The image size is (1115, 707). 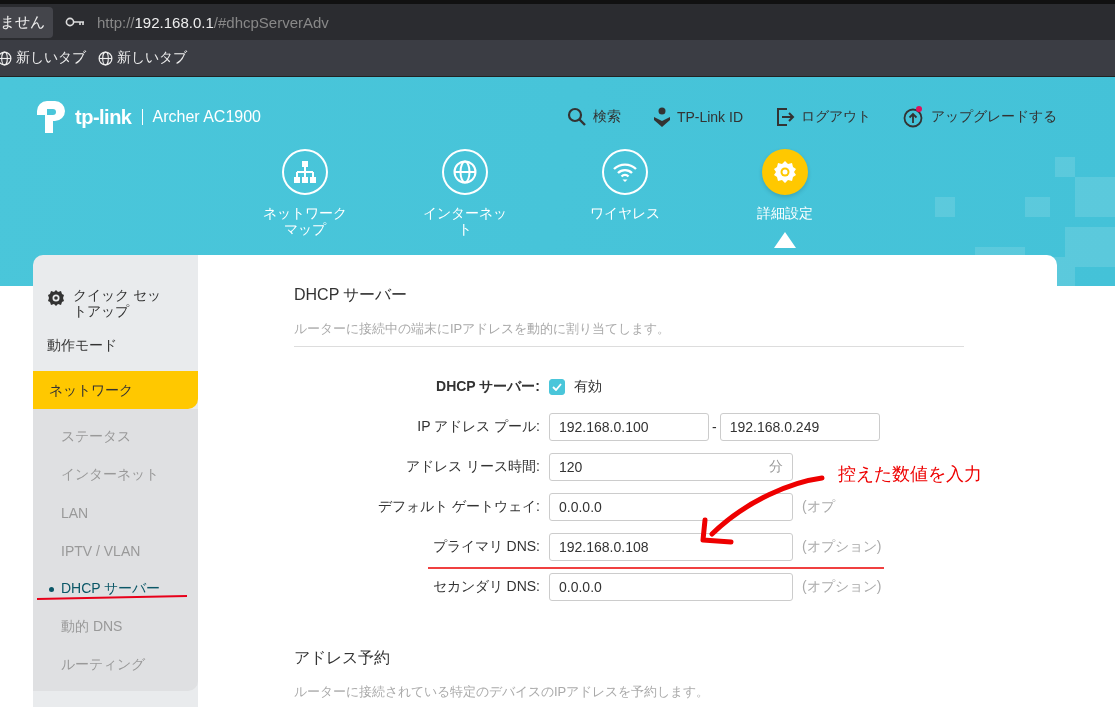 What do you see at coordinates (472, 467) in the screenshot?
I see `field-label: アドレス リース時間:` at bounding box center [472, 467].